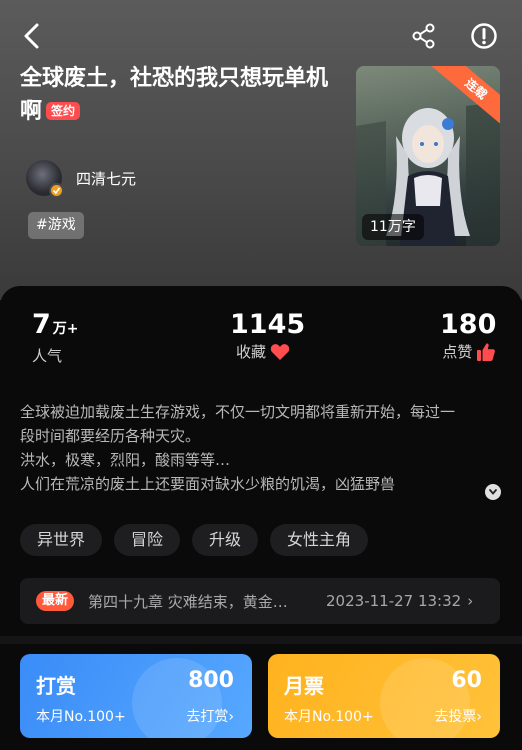  I want to click on book-cover: 连载 11万字, so click(428, 156).